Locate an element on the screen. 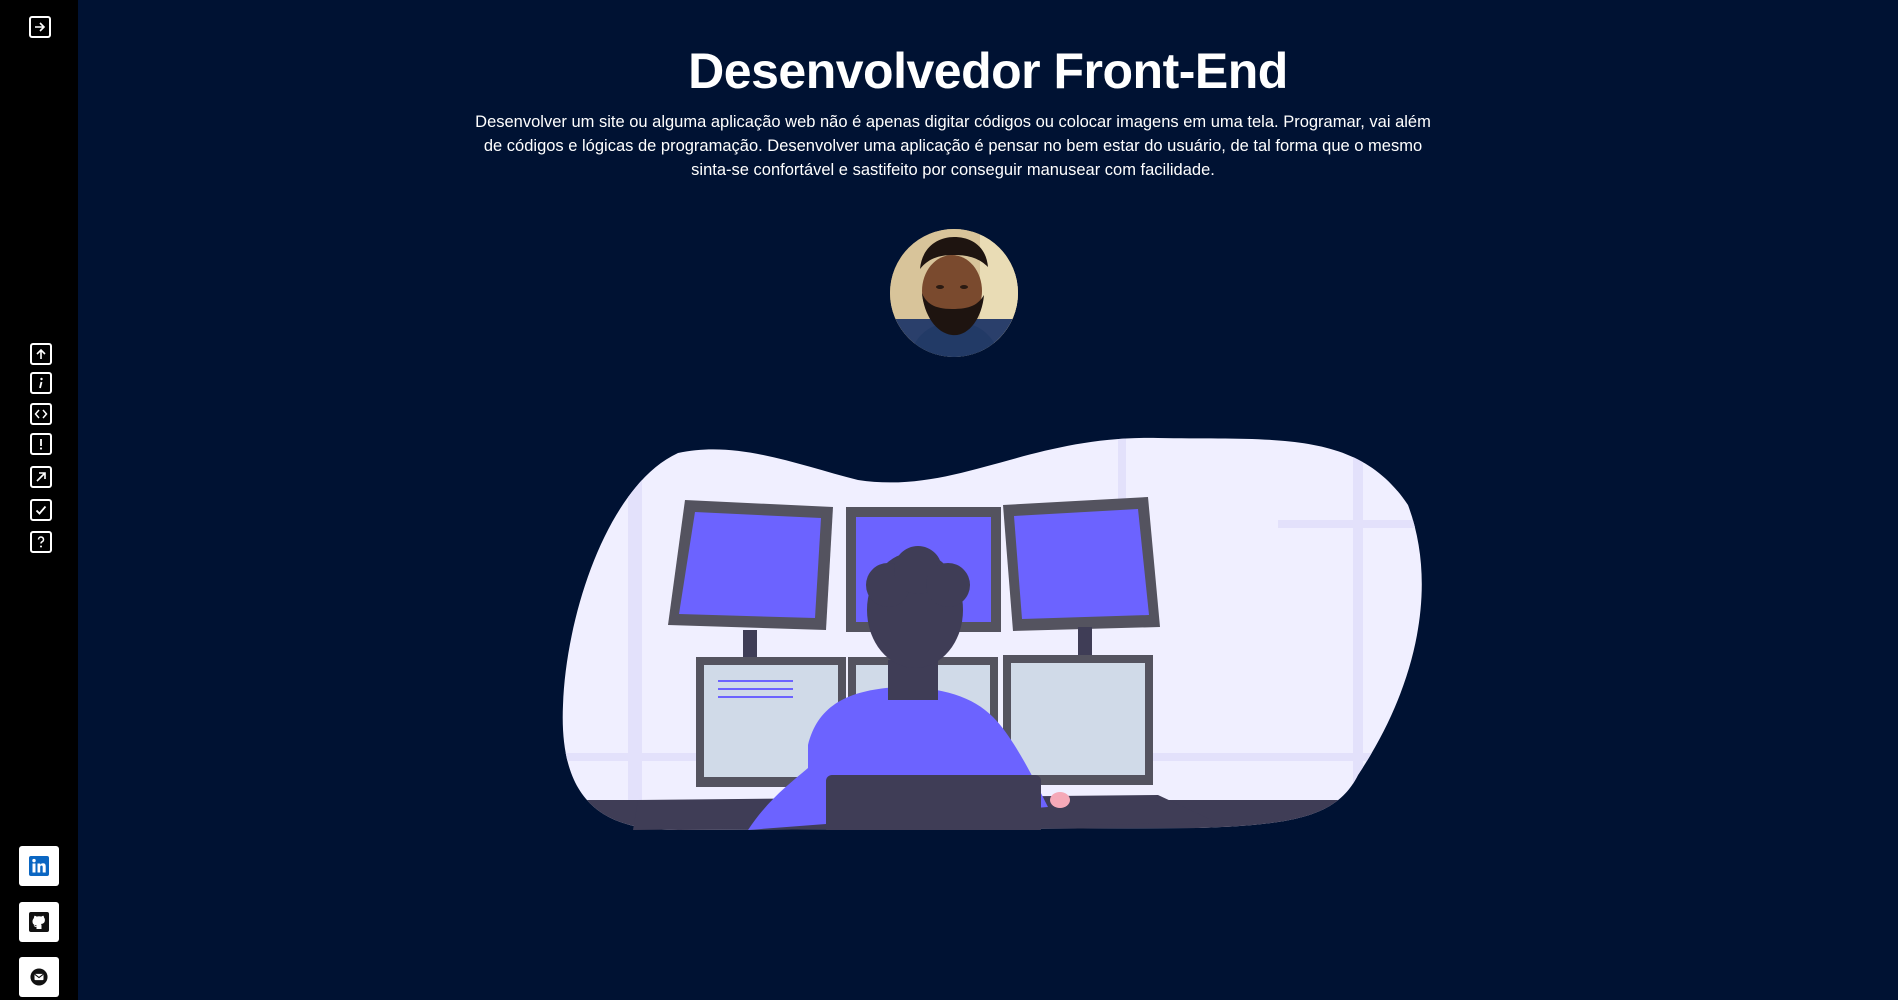 The height and width of the screenshot is (1000, 1898). nav-about is located at coordinates (41, 383).